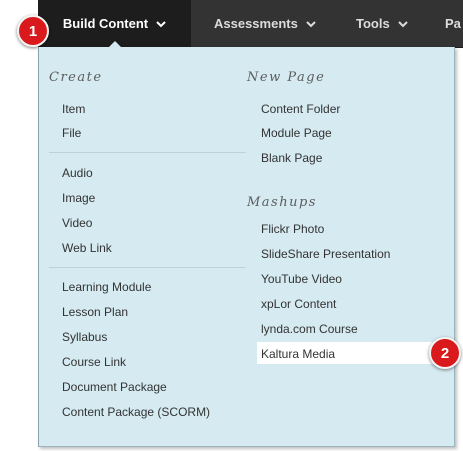 The image size is (463, 451). I want to click on menu-item-lesson-plan: Lesson Plan, so click(95, 312).